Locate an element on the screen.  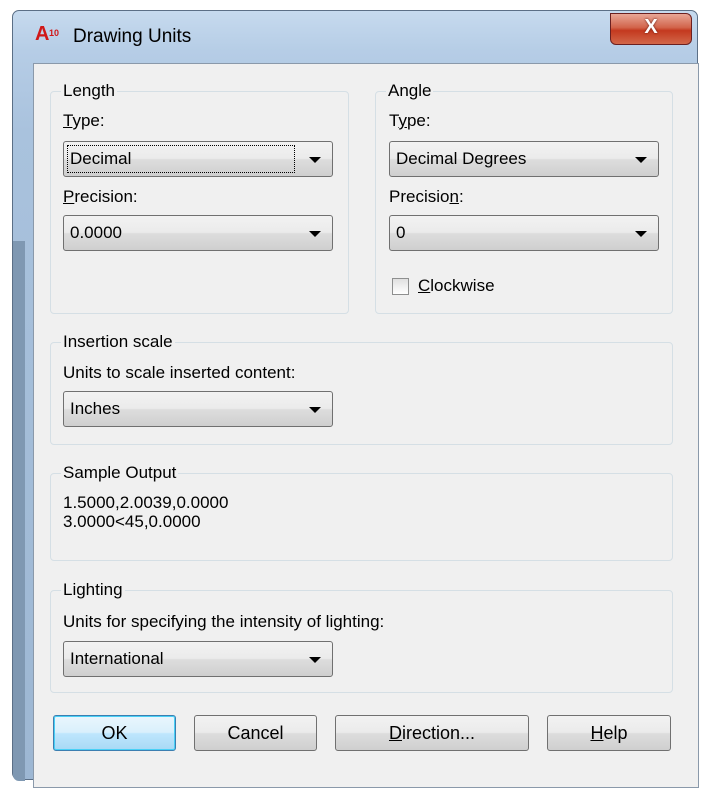
angle-type-label: Type: is located at coordinates (410, 120).